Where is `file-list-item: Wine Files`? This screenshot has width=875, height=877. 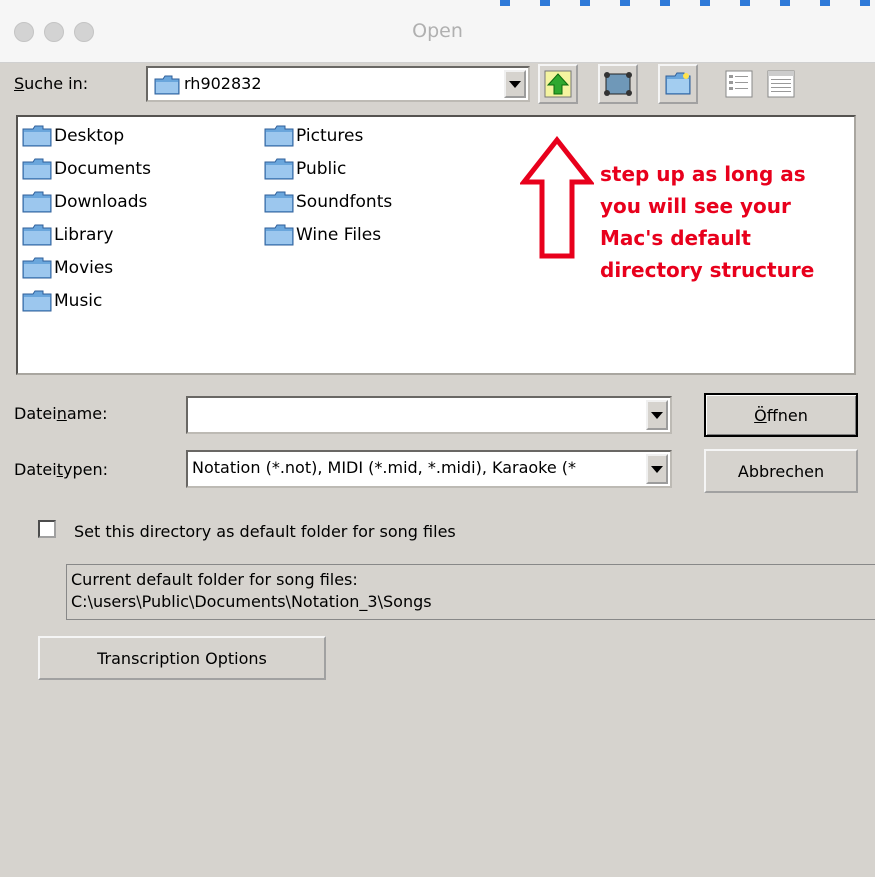
file-list-item: Wine Files is located at coordinates (322, 235).